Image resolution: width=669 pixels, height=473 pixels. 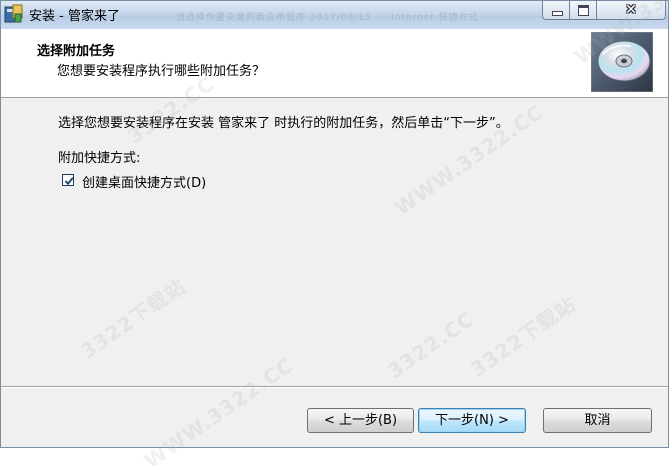 What do you see at coordinates (13, 13) in the screenshot?
I see `installer-app-icon` at bounding box center [13, 13].